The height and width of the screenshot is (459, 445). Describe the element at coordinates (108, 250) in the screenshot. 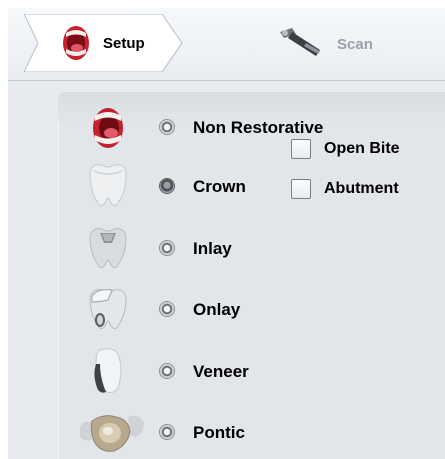

I see `inlay-tooth-icon` at that location.